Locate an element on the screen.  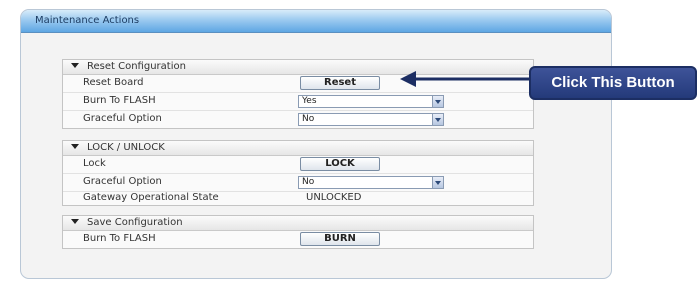
panel-title: Maintenance Actions is located at coordinates (316, 21).